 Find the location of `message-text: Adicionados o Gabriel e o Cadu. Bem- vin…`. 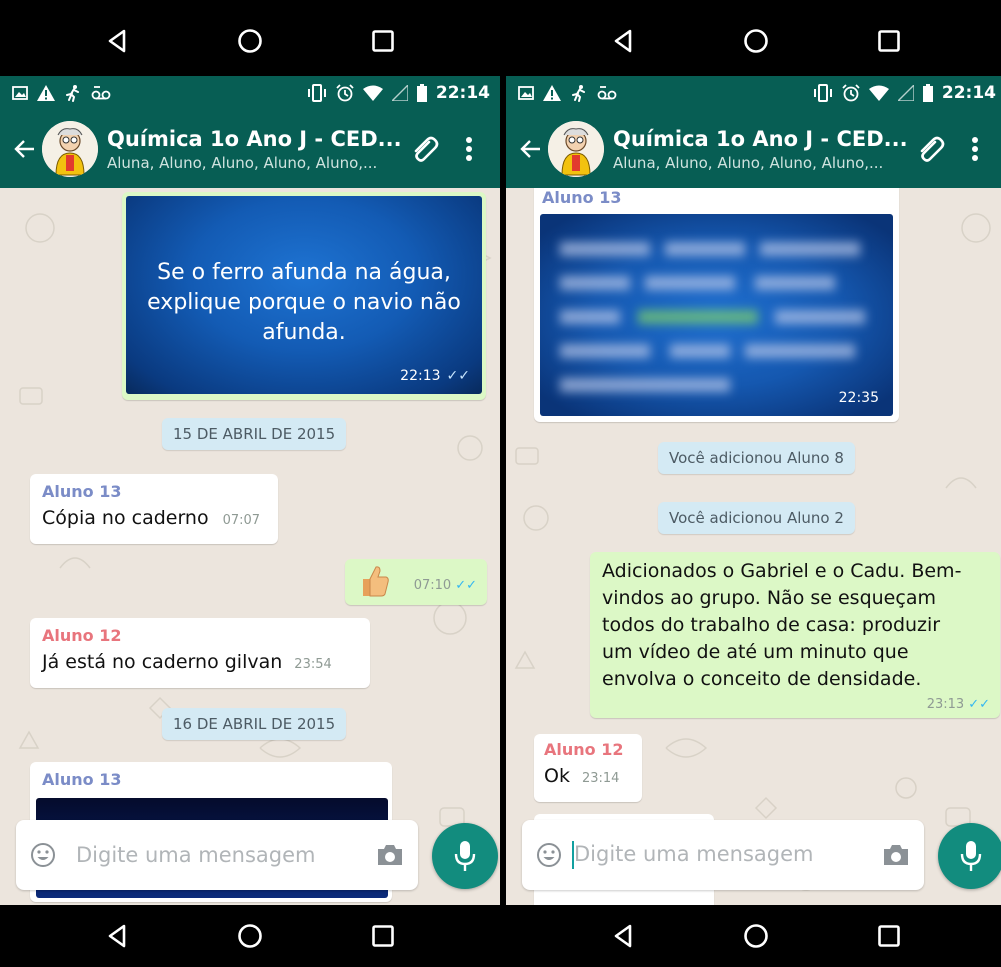

message-text: Adicionados o Gabriel e o Cadu. Bem- vin… is located at coordinates (782, 625).